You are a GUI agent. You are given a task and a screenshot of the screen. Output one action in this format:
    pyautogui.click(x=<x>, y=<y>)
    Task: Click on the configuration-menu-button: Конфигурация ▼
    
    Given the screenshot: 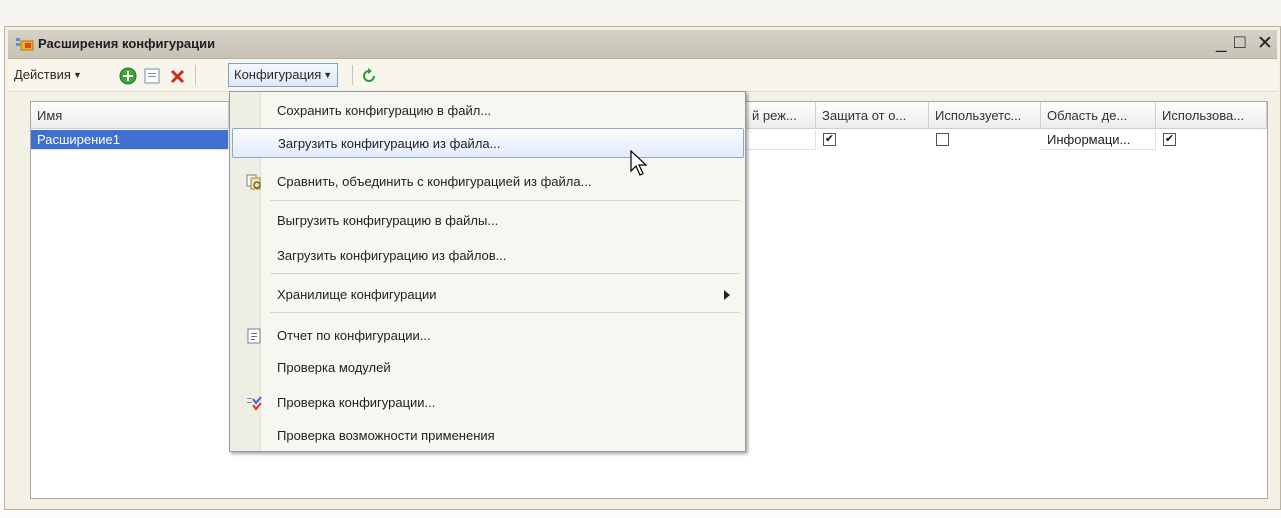 What is the action you would take?
    pyautogui.click(x=283, y=75)
    